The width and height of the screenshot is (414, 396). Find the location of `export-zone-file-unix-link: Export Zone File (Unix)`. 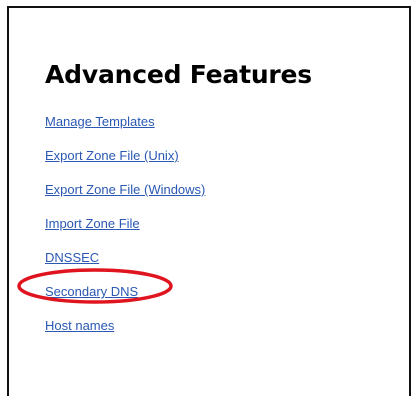

export-zone-file-unix-link: Export Zone File (Unix) is located at coordinates (112, 155).